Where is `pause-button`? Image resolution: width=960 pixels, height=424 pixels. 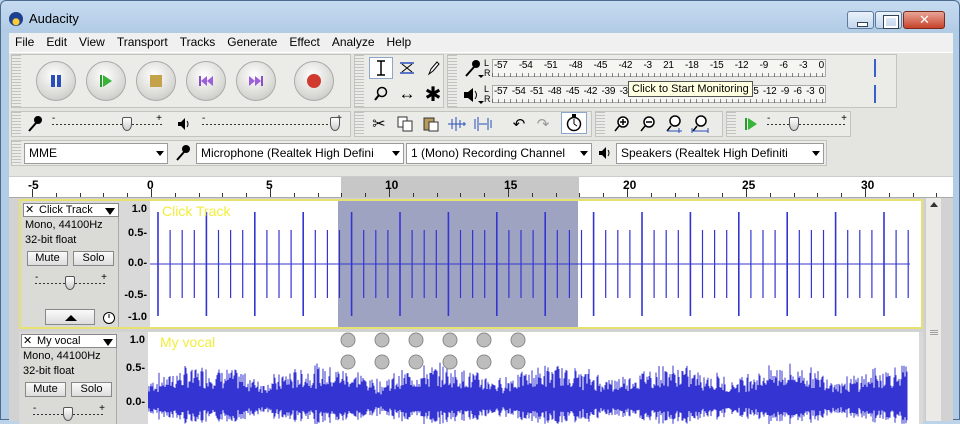 pause-button is located at coordinates (56, 81).